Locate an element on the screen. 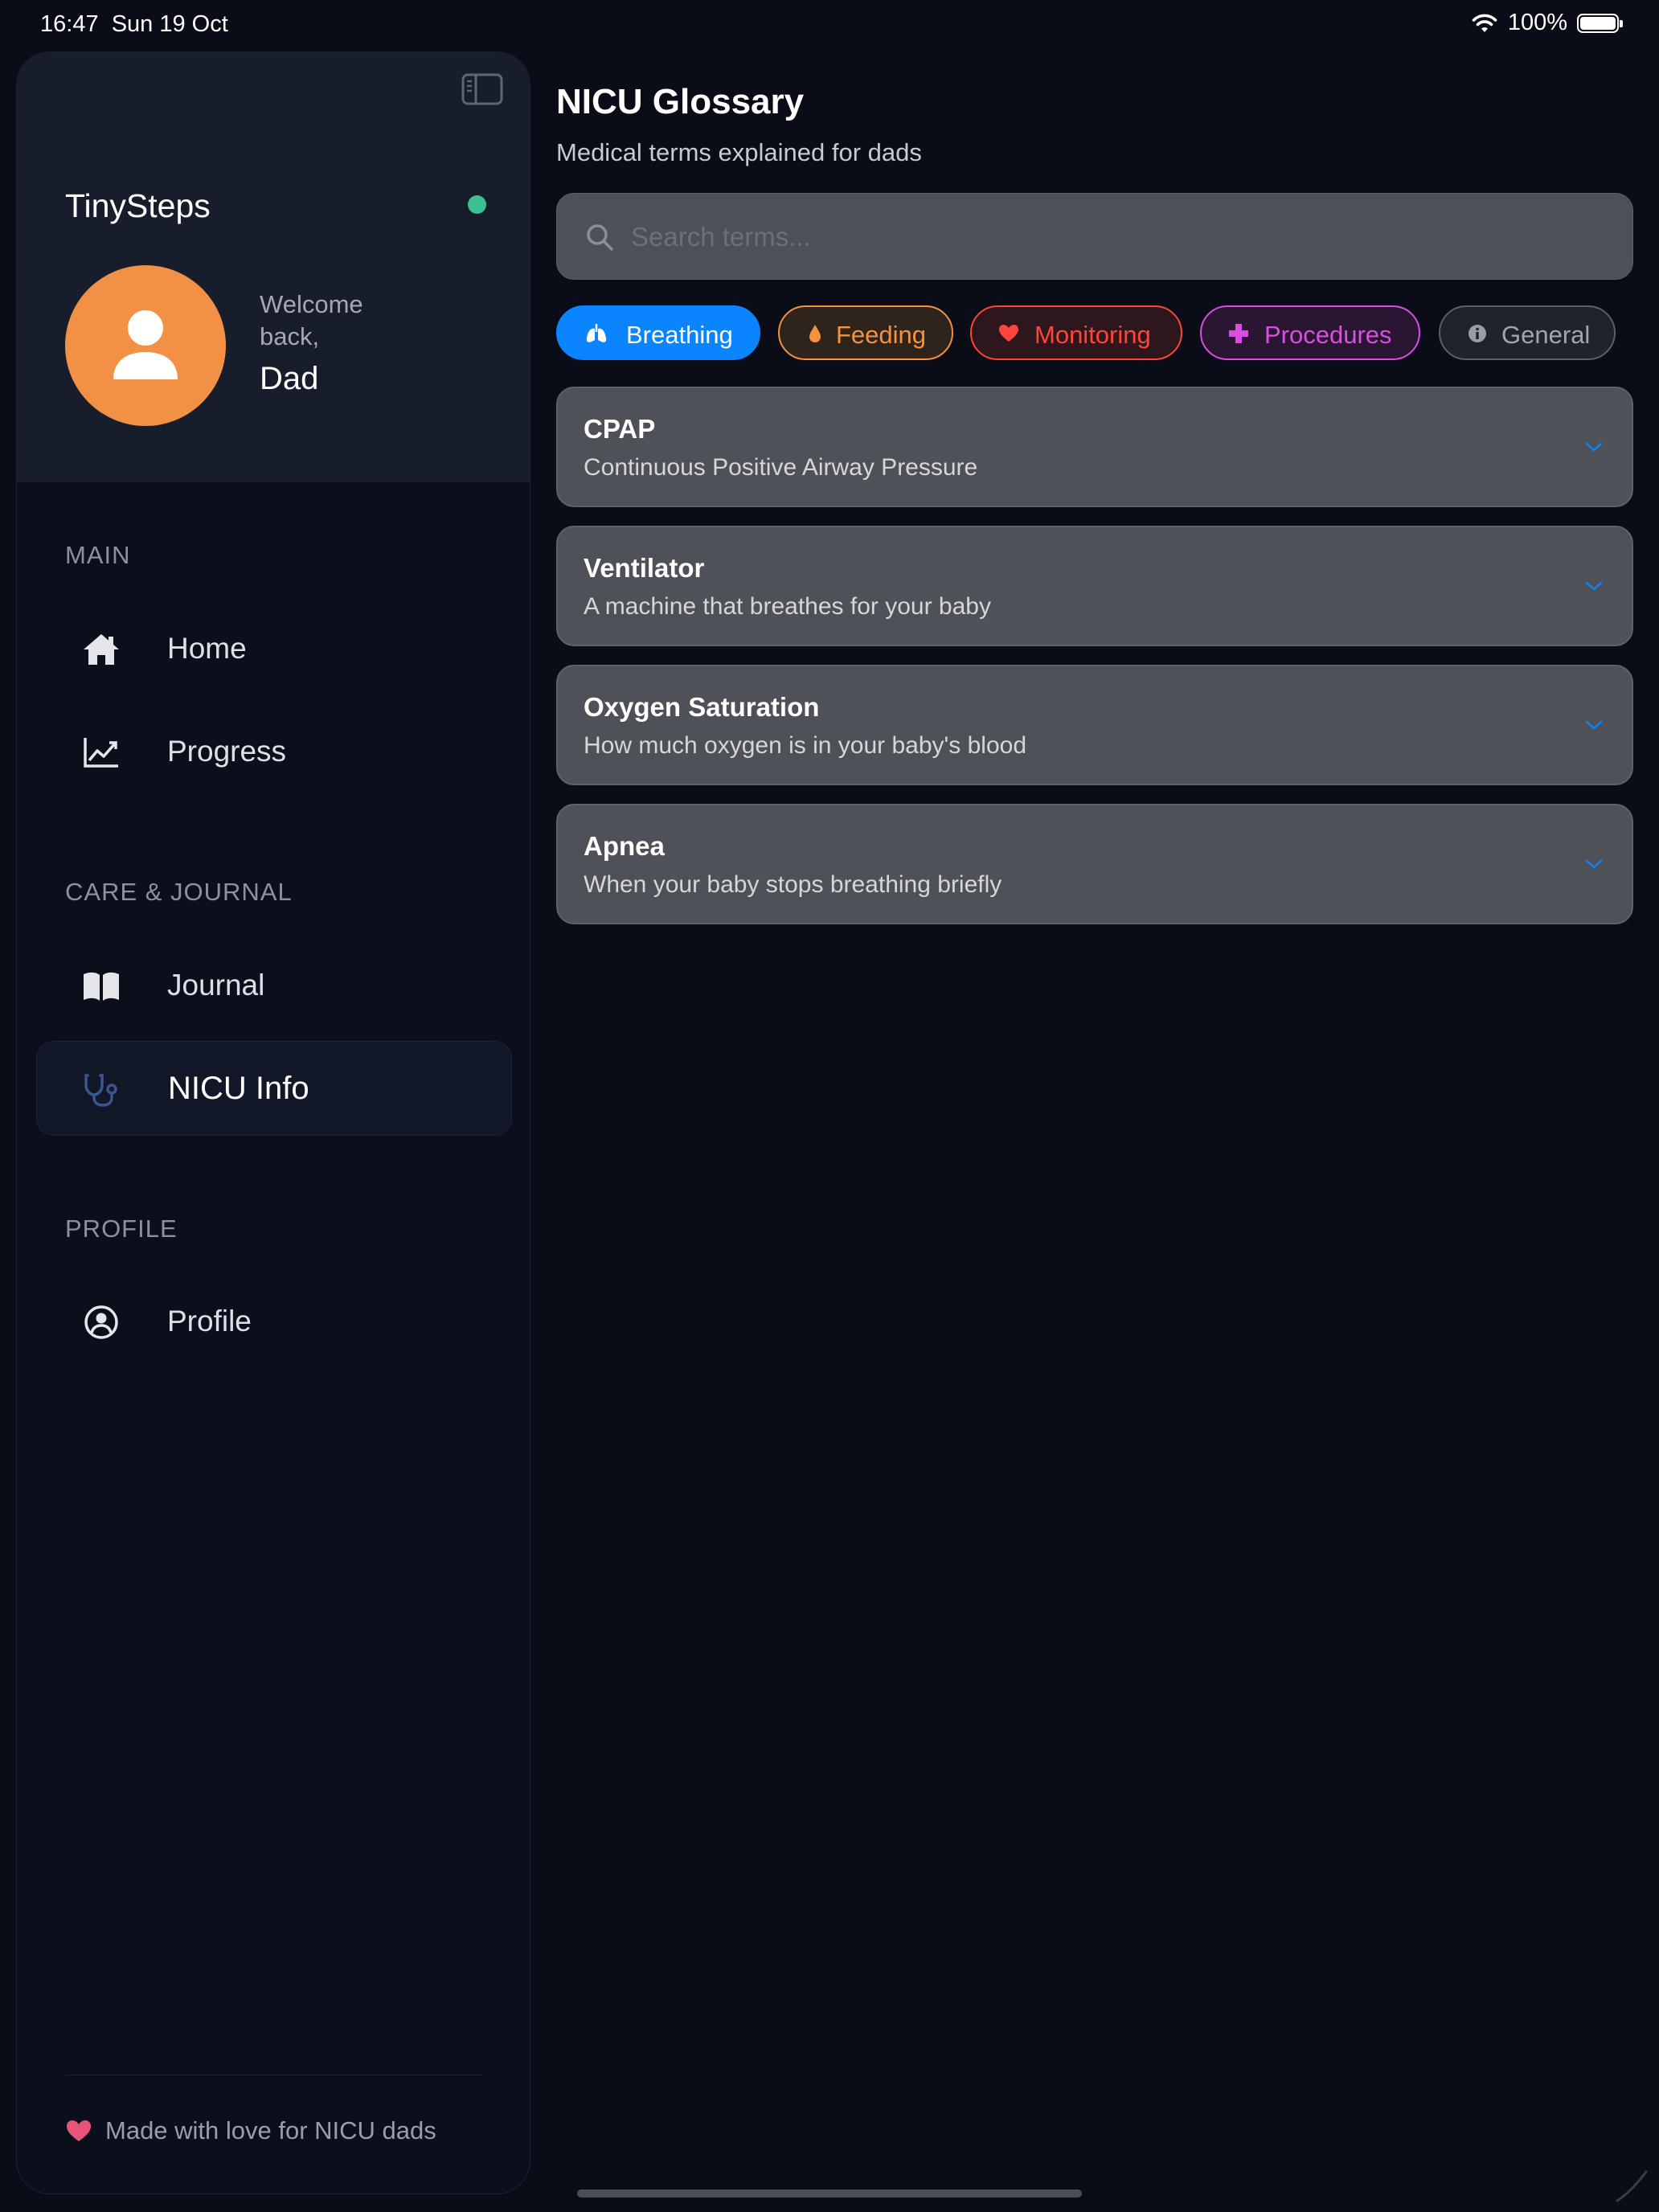  section-label-care: CARE & JOURNAL is located at coordinates (179, 892).